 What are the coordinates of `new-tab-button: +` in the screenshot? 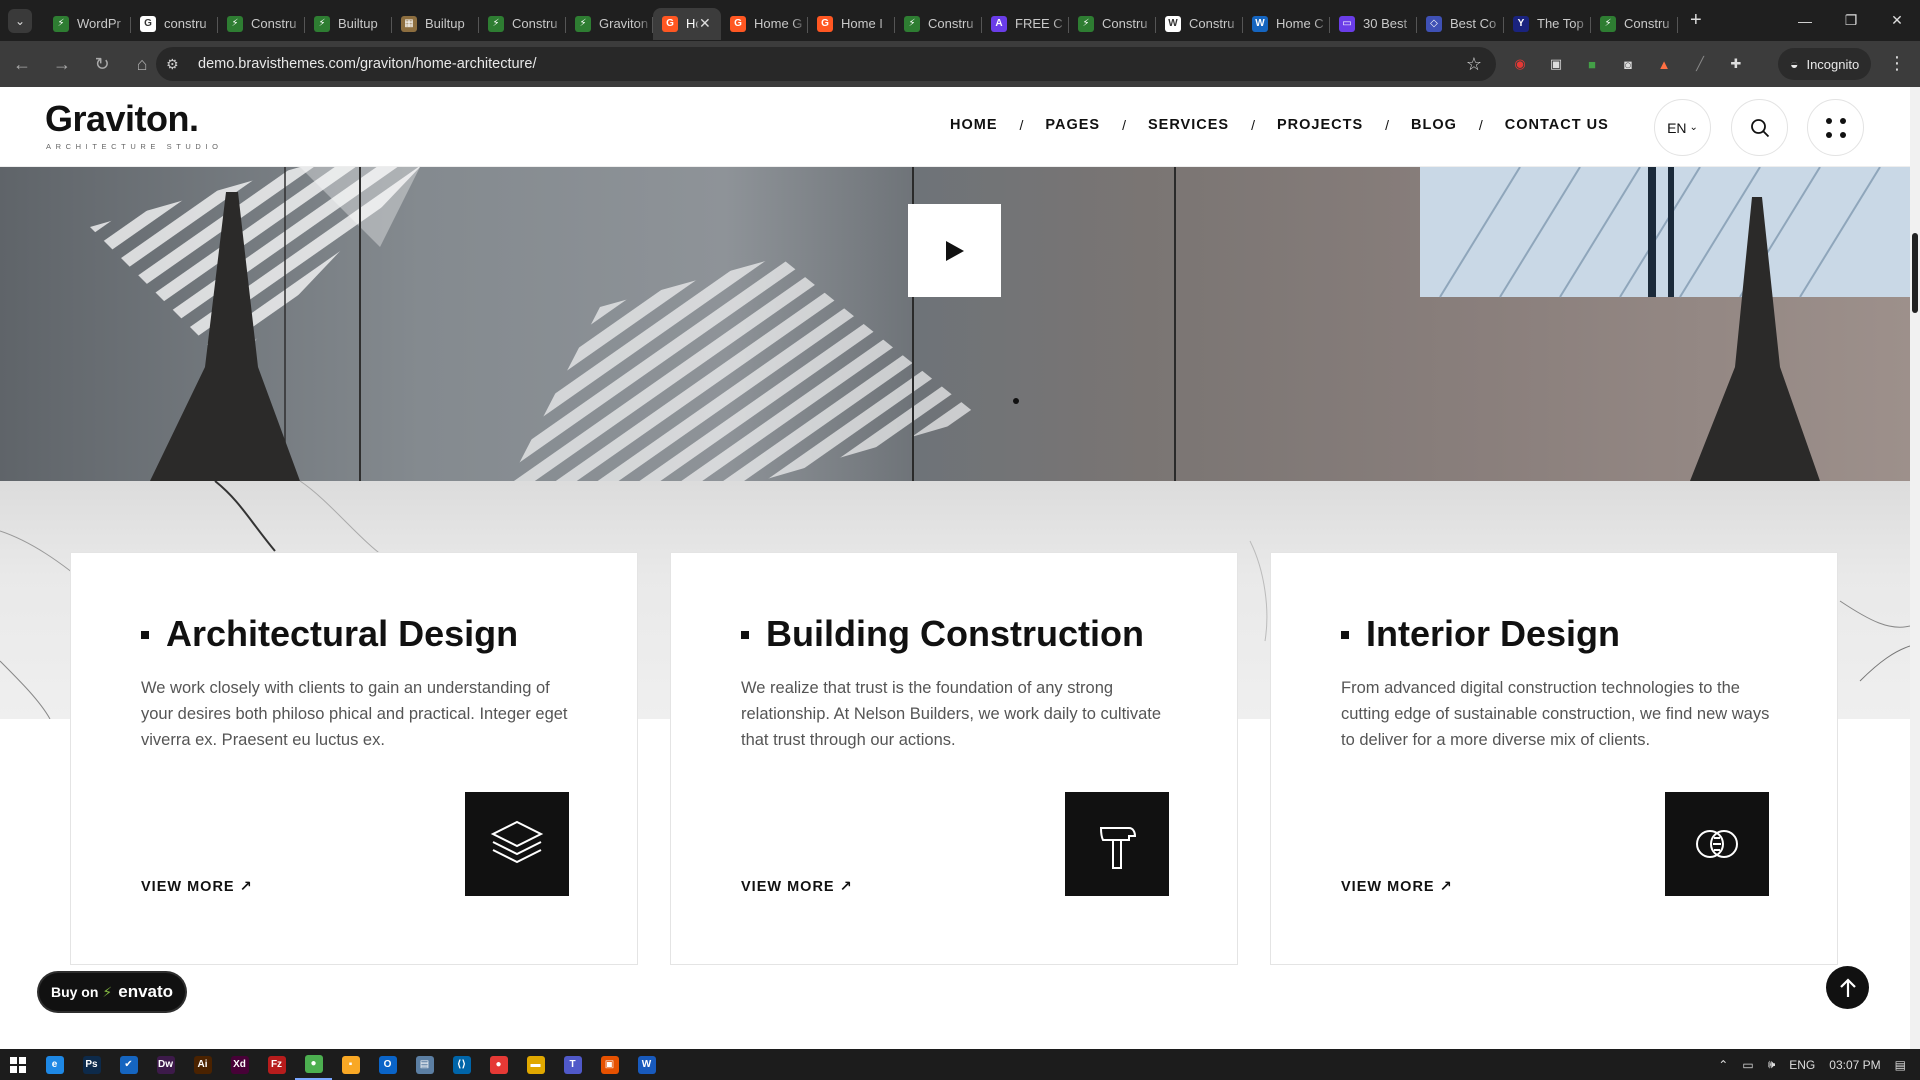 It's located at (1696, 20).